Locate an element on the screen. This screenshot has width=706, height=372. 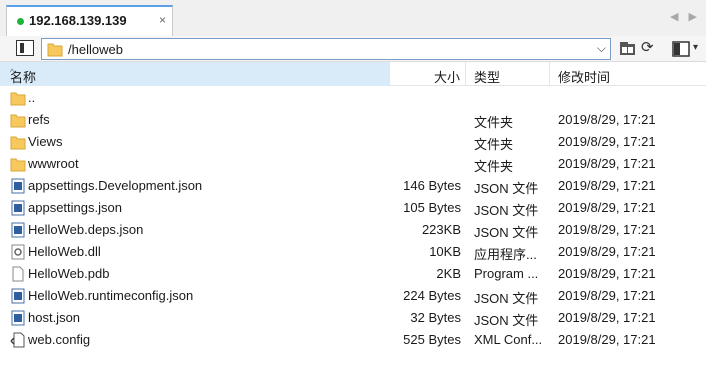
column-name: 名称 ^ is located at coordinates (195, 74).